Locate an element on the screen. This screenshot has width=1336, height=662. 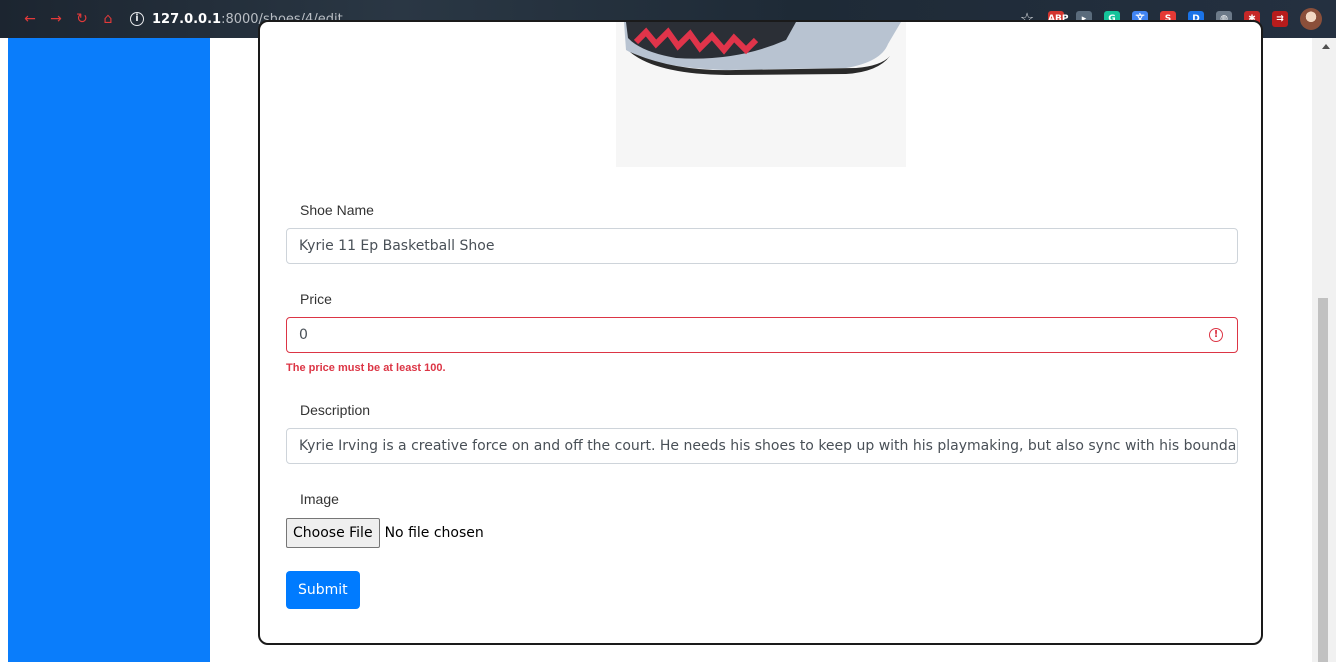
price-value: 0 is located at coordinates (303, 335).